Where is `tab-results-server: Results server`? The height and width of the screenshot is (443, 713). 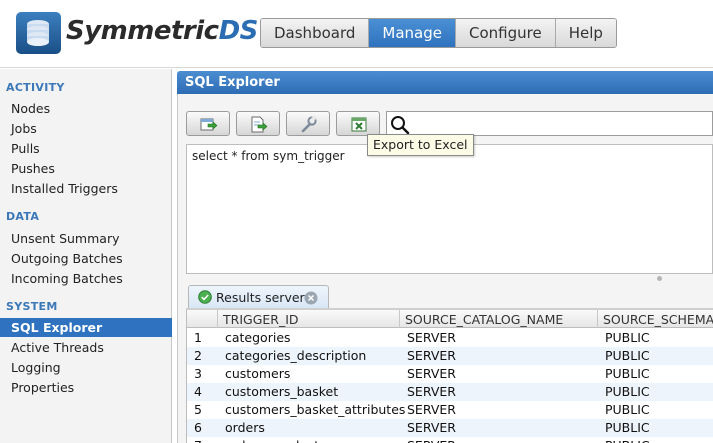 tab-results-server: Results server is located at coordinates (258, 297).